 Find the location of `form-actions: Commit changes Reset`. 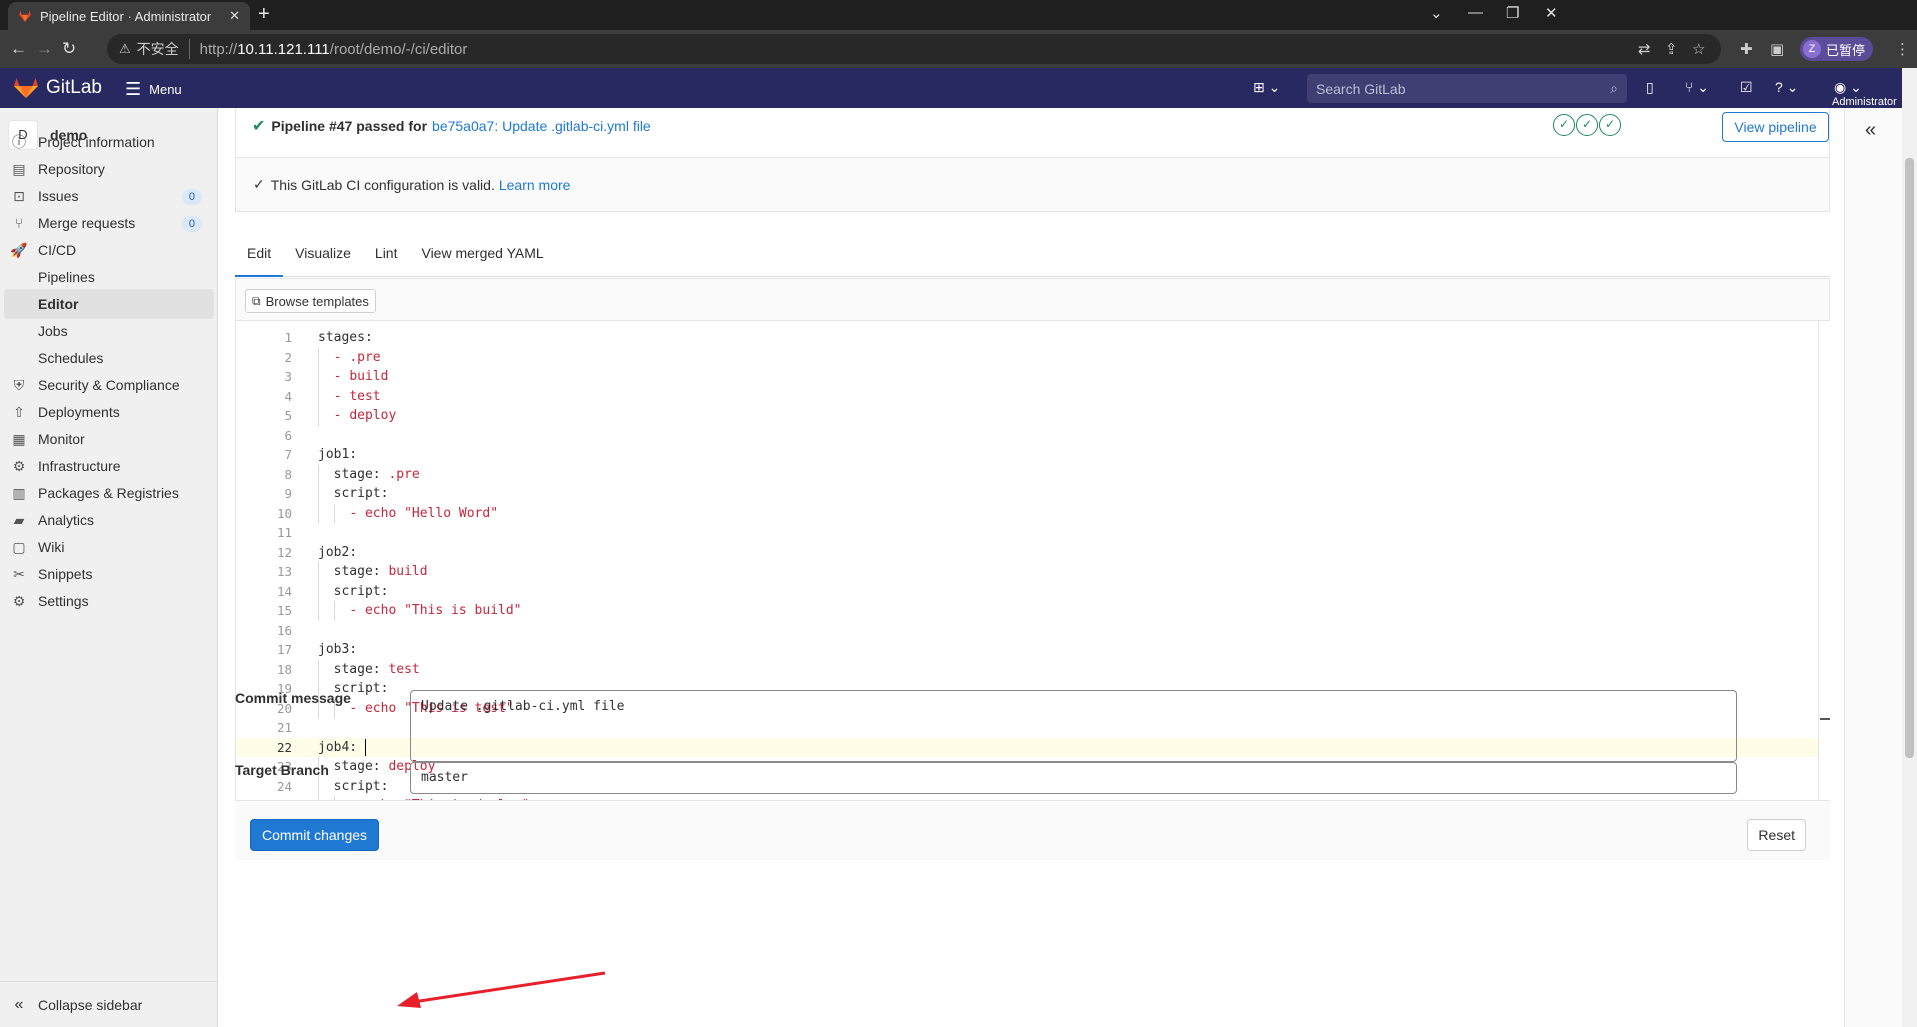

form-actions: Commit changes Reset is located at coordinates (1032, 830).